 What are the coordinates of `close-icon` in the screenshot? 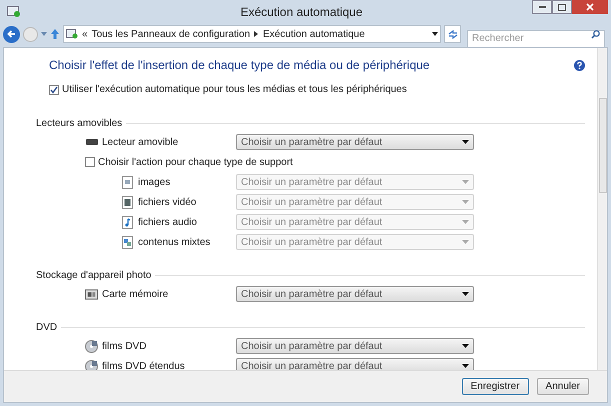 It's located at (590, 7).